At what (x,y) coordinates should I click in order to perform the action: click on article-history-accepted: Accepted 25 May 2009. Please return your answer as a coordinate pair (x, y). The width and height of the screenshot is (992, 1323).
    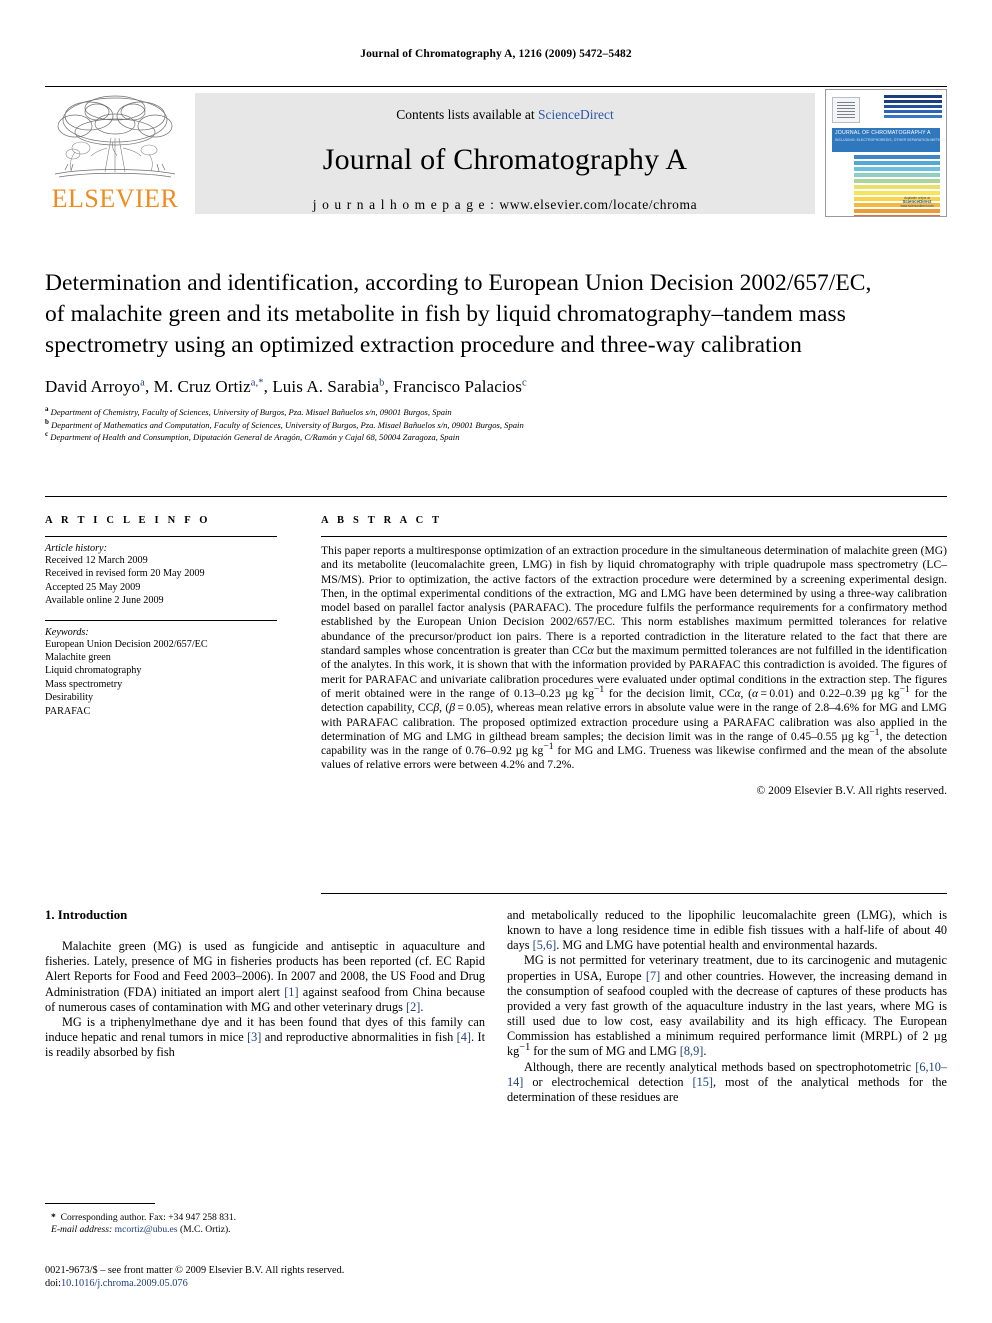
    Looking at the image, I should click on (93, 587).